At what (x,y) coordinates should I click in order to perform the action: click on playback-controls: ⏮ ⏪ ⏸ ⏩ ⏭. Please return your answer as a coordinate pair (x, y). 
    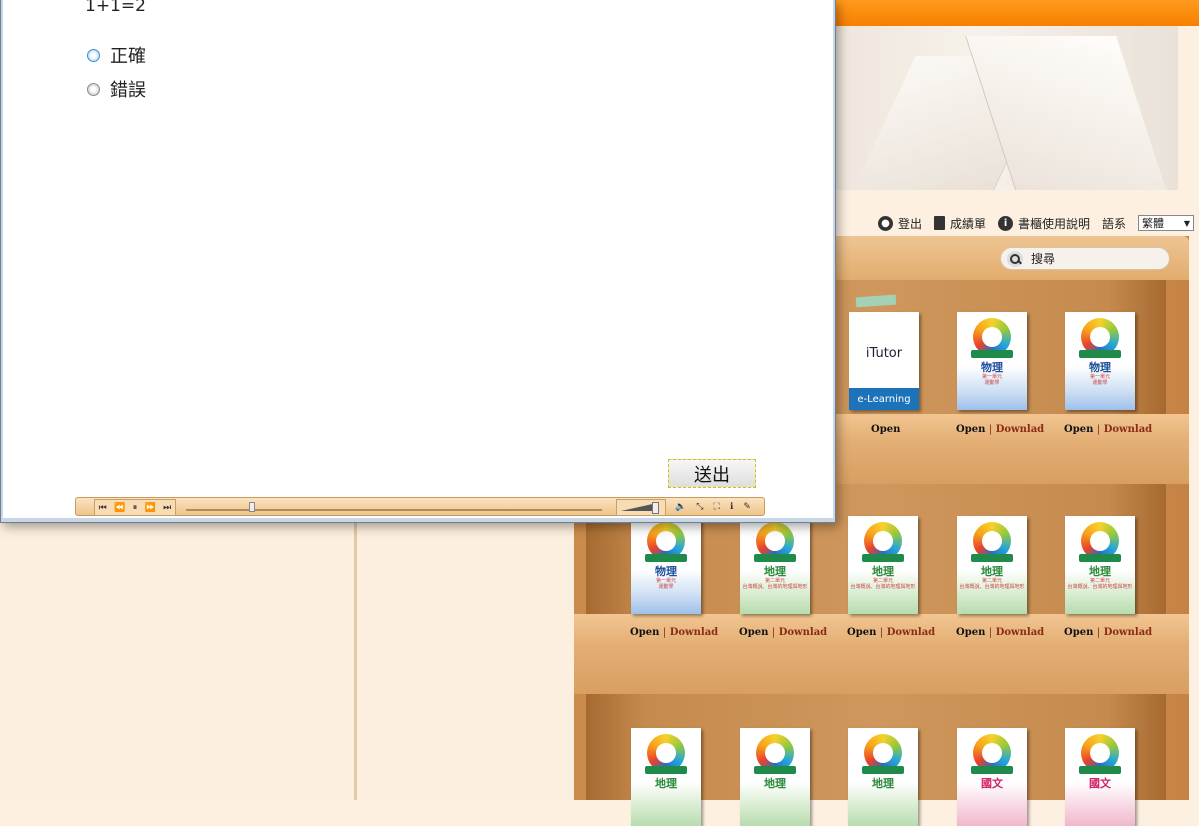
    Looking at the image, I should click on (135, 507).